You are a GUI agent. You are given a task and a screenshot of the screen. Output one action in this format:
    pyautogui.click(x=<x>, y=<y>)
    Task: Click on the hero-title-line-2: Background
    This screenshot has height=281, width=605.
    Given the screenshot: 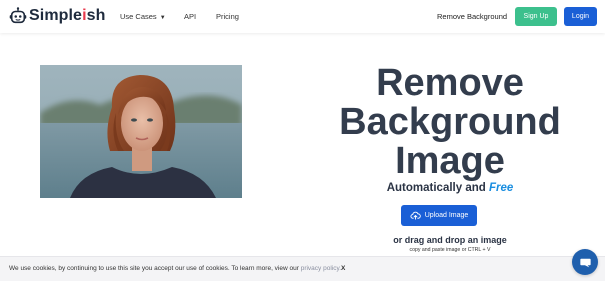 What is the action you would take?
    pyautogui.click(x=450, y=122)
    